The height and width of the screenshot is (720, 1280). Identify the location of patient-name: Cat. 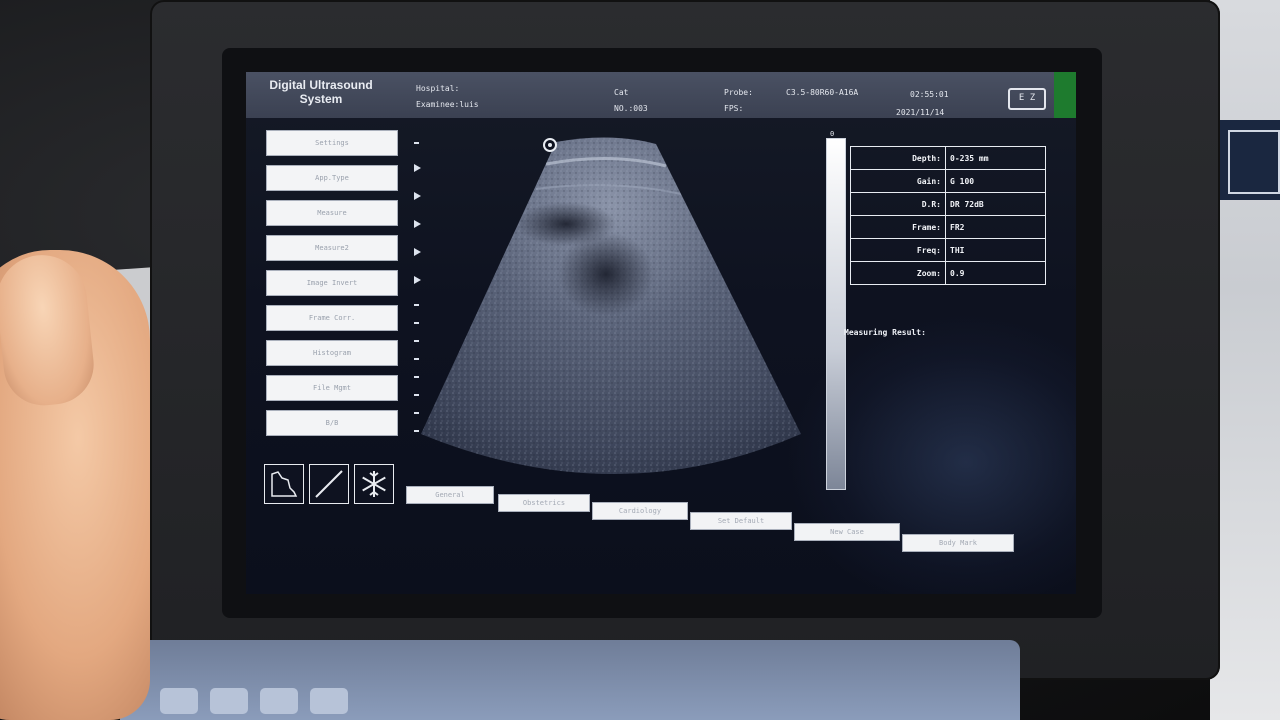
(621, 92).